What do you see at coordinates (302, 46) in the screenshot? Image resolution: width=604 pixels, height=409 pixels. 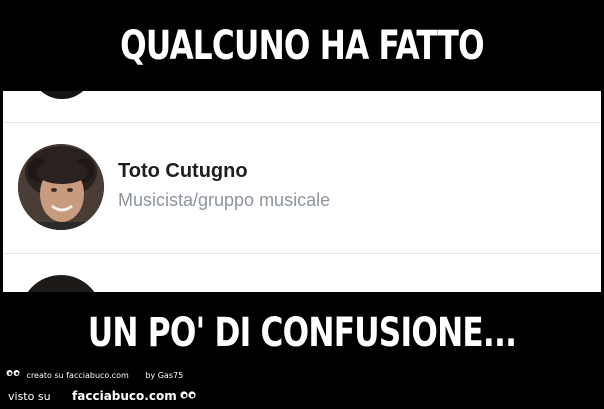 I see `top-caption: QUALCUNO HA FATTO` at bounding box center [302, 46].